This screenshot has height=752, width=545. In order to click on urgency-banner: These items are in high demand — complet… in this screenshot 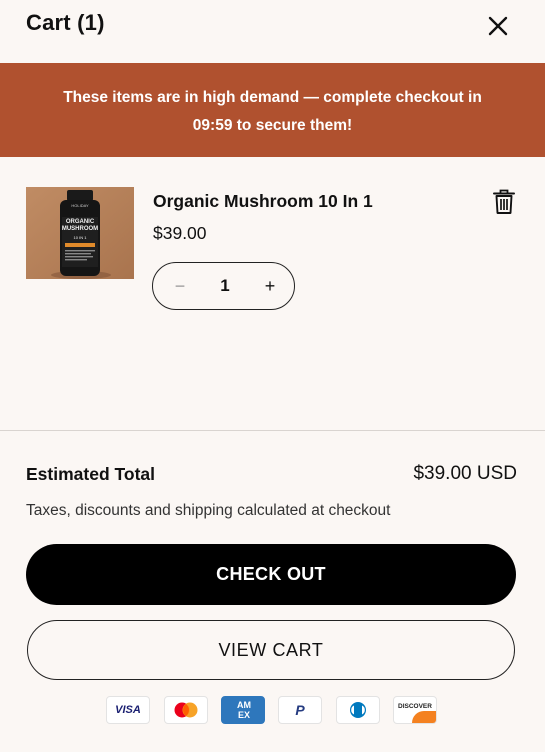, I will do `click(272, 110)`.